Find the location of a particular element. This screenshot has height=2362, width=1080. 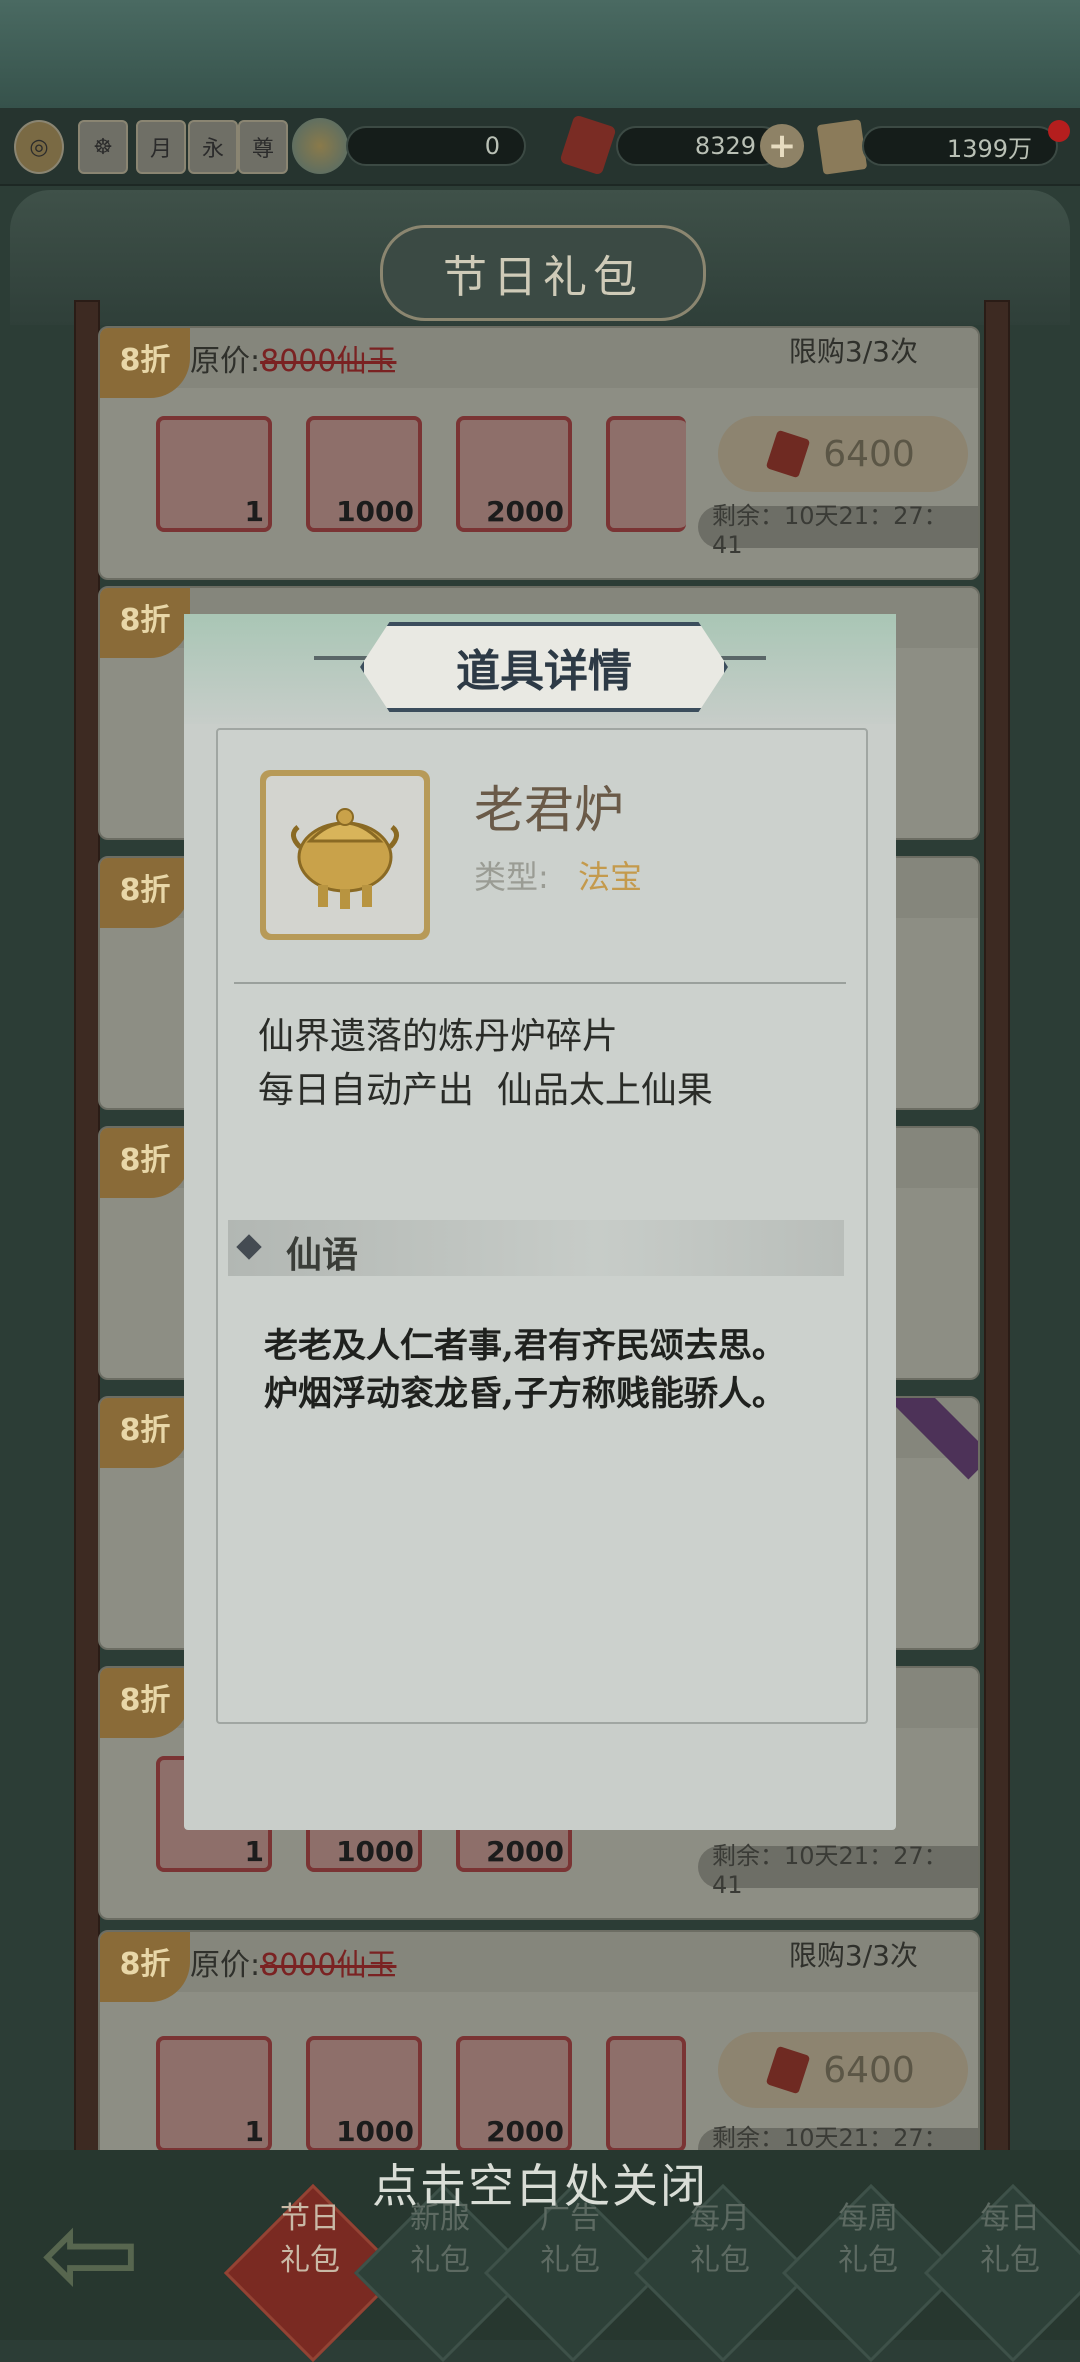

poem-line: 老老及人仁者事,君有齐民颂去思。 is located at coordinates (525, 1346).